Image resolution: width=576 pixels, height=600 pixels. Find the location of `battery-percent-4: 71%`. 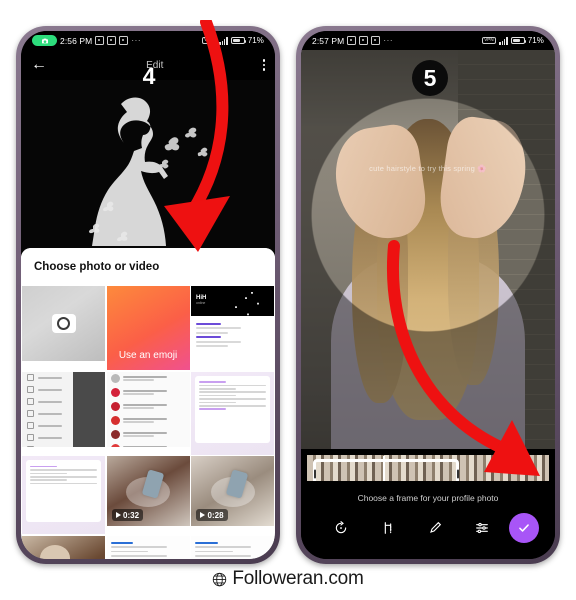

battery-percent-4: 71% is located at coordinates (255, 40).